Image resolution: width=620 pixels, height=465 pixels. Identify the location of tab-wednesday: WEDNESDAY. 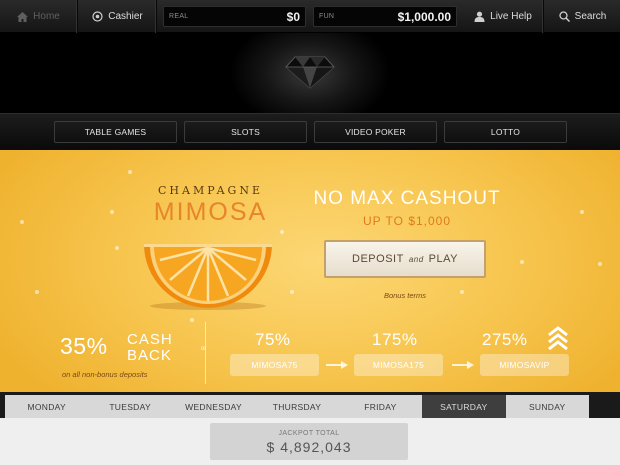
(213, 406).